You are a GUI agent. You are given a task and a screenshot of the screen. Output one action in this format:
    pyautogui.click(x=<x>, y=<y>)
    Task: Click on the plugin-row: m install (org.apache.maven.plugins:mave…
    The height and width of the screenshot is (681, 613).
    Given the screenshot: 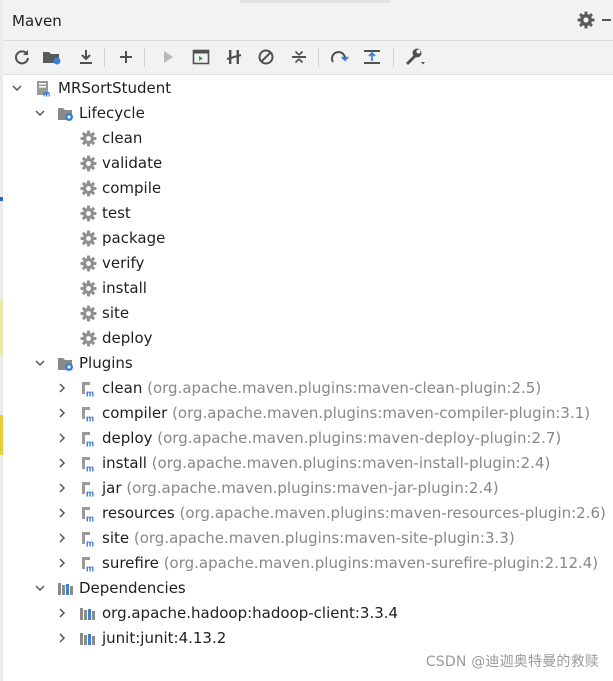 What is the action you would take?
    pyautogui.click(x=306, y=463)
    